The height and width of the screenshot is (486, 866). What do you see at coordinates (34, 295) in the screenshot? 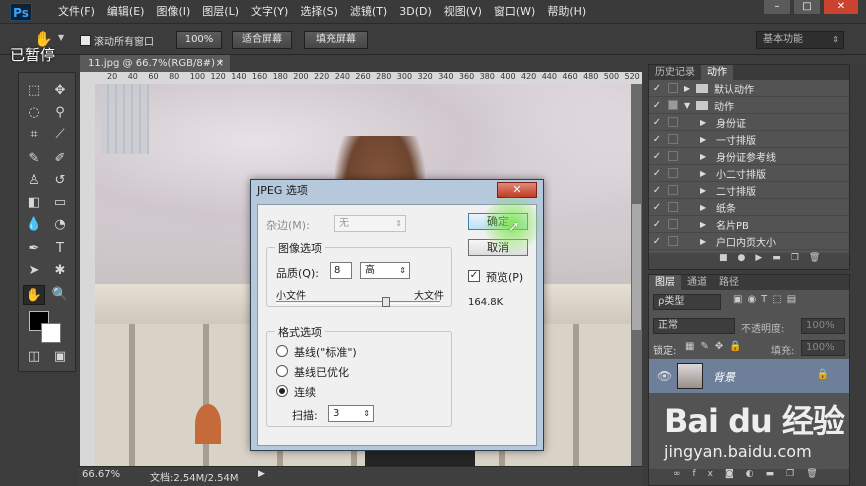
I see `hand-tool-icon: ✋` at bounding box center [34, 295].